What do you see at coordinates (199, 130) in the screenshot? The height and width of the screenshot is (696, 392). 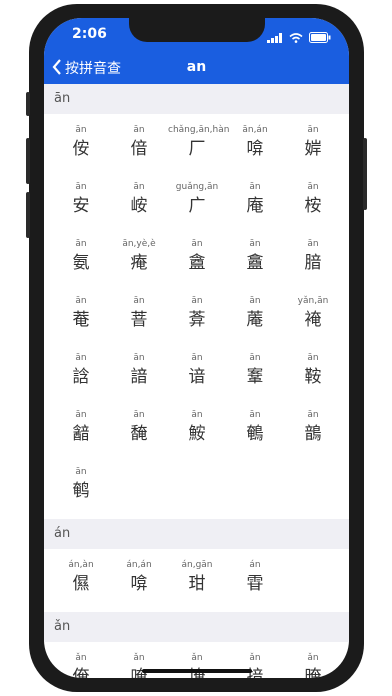 I see `pinyin-label: chǎng,ān,hàn` at bounding box center [199, 130].